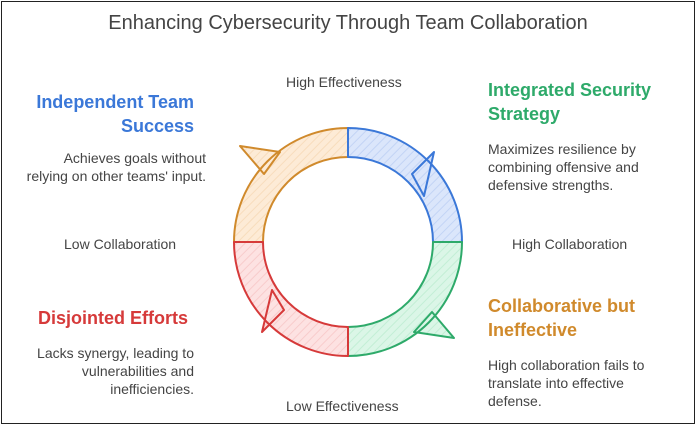 Image resolution: width=698 pixels, height=427 pixels. Describe the element at coordinates (342, 406) in the screenshot. I see `axis-label-bottom: Low Effectiveness` at that location.